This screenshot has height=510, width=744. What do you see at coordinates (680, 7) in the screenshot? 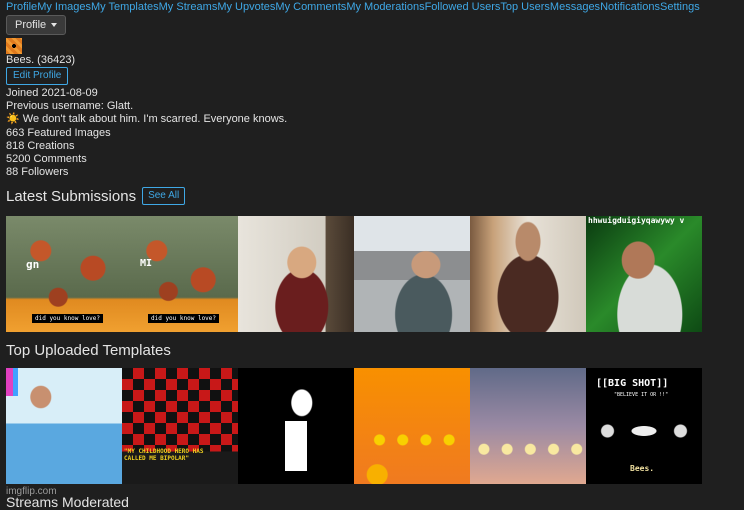
I see `nav-settings: Settings` at bounding box center [680, 7].